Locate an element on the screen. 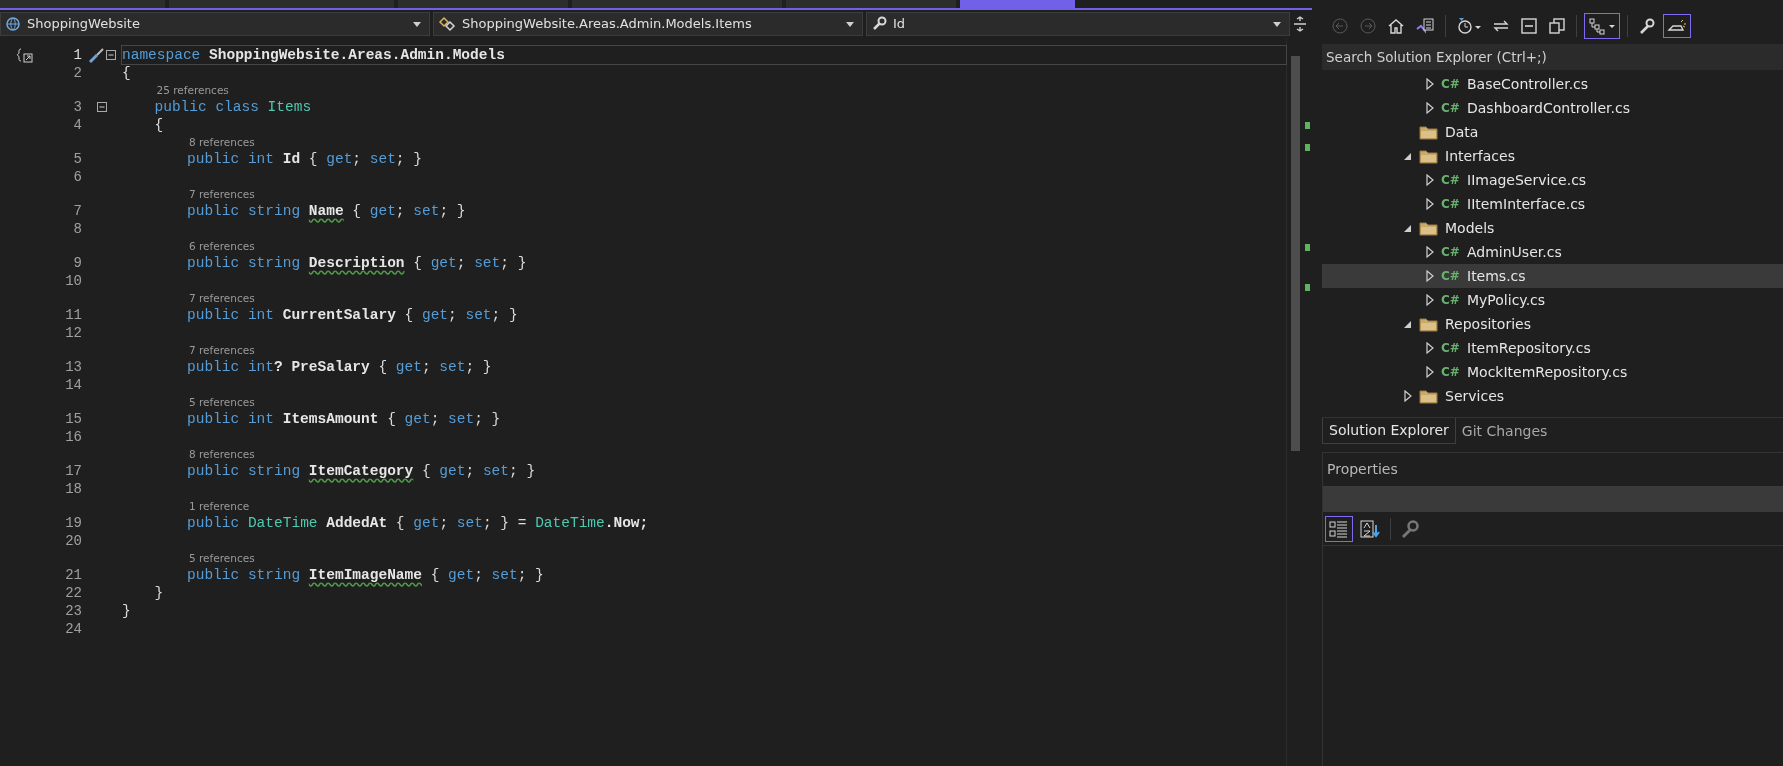  code-line: public int Id { get; set; } is located at coordinates (304, 159).